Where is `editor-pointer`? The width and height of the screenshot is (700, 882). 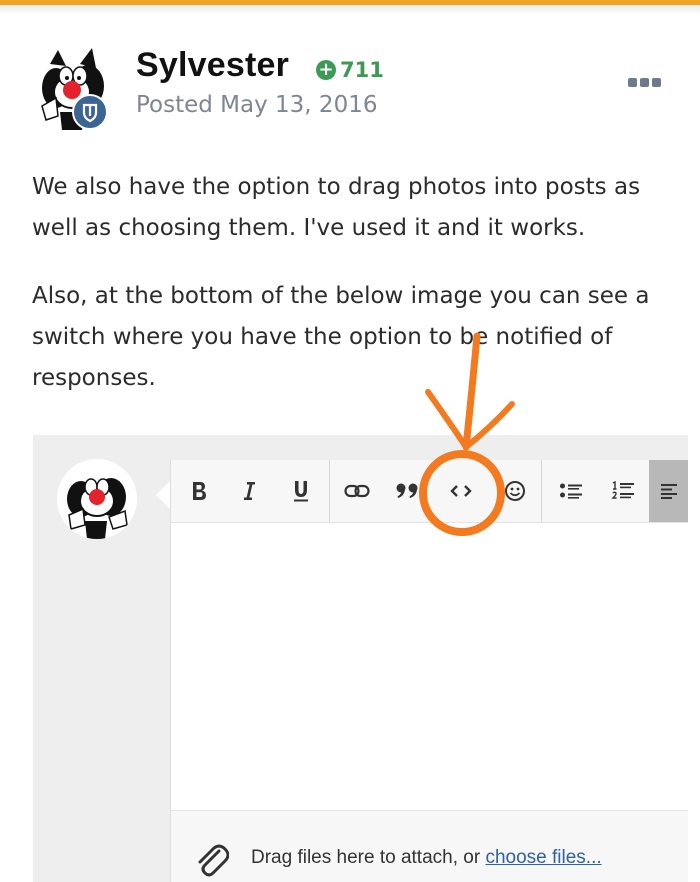
editor-pointer is located at coordinates (163, 495).